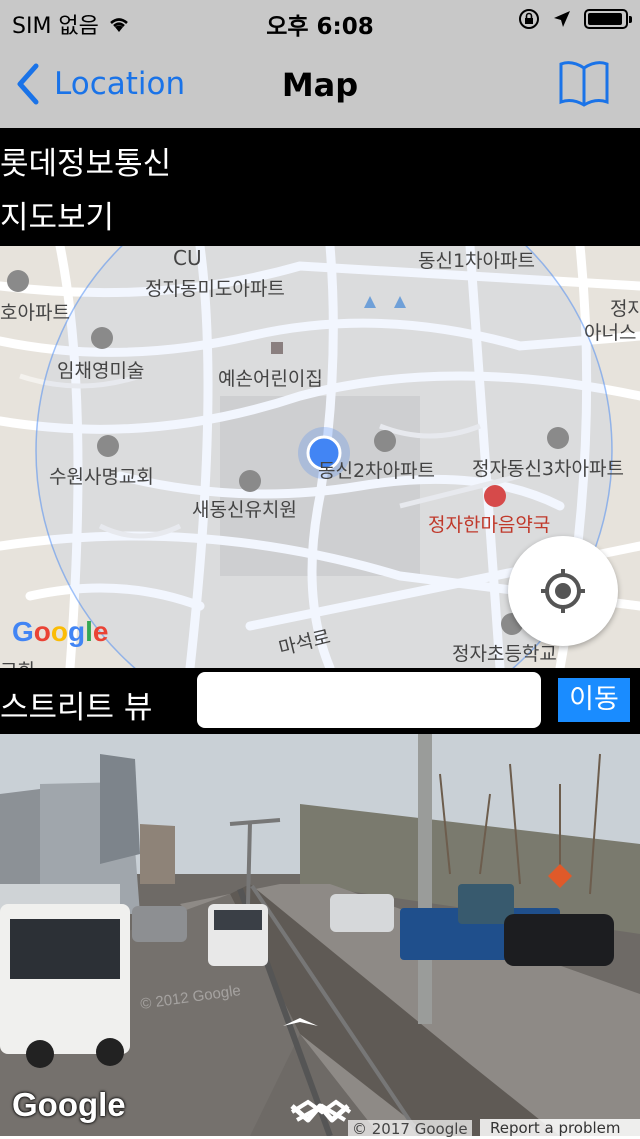 The width and height of the screenshot is (640, 1139). What do you see at coordinates (244, 510) in the screenshot?
I see `map-label-kinder: 새동신유치원` at bounding box center [244, 510].